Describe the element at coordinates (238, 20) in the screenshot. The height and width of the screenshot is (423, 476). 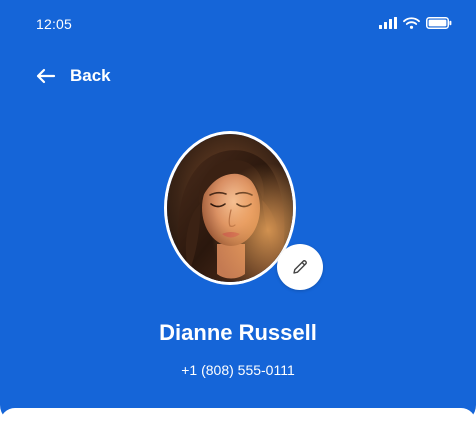
I see `status-bar: 12:05` at that location.